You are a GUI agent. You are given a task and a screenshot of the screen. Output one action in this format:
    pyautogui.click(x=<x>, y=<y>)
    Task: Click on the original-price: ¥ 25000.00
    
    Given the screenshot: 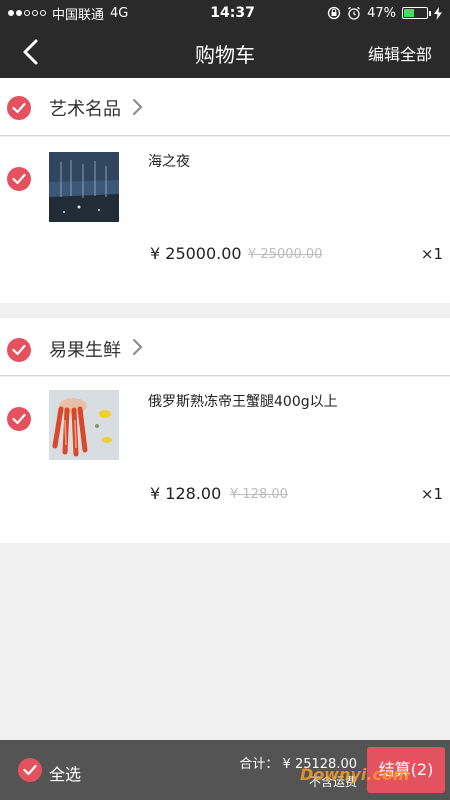 What is the action you would take?
    pyautogui.click(x=285, y=254)
    